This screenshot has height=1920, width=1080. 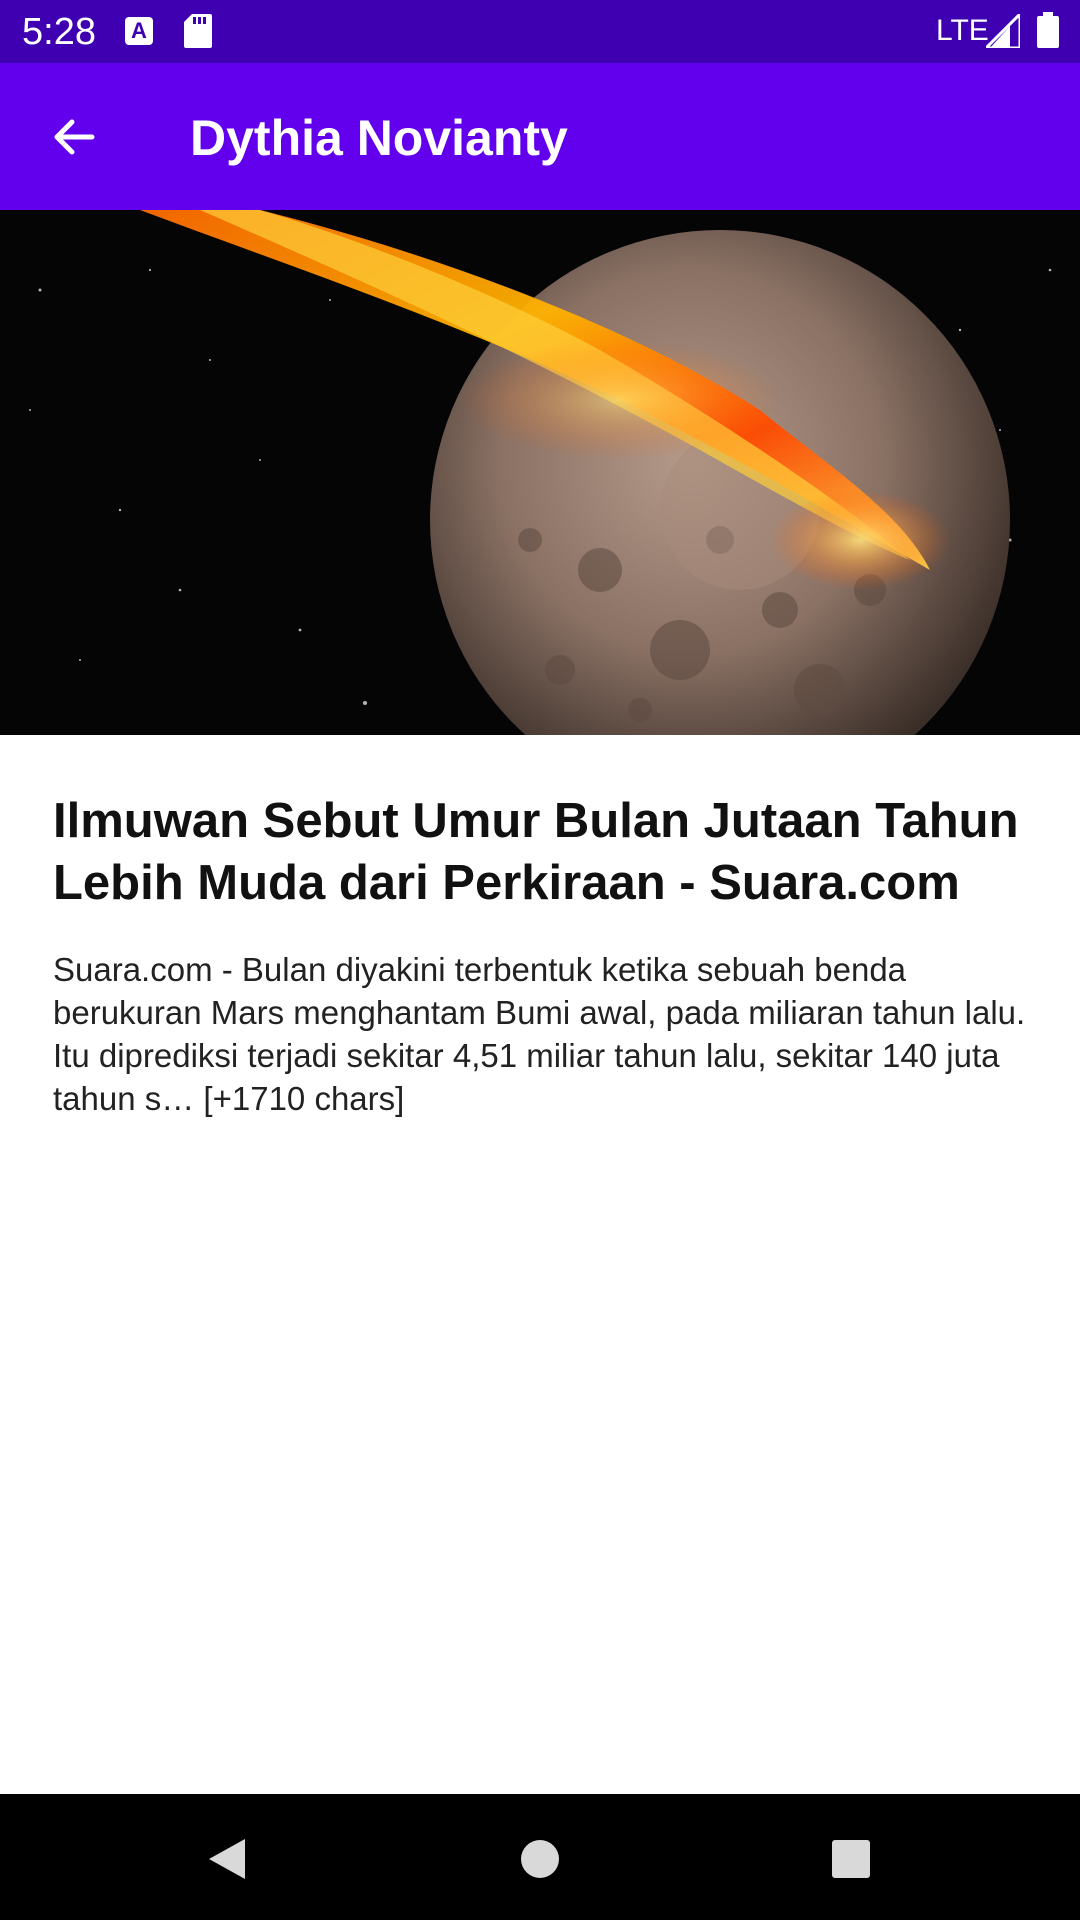 What do you see at coordinates (1048, 30) in the screenshot?
I see `battery-icon` at bounding box center [1048, 30].